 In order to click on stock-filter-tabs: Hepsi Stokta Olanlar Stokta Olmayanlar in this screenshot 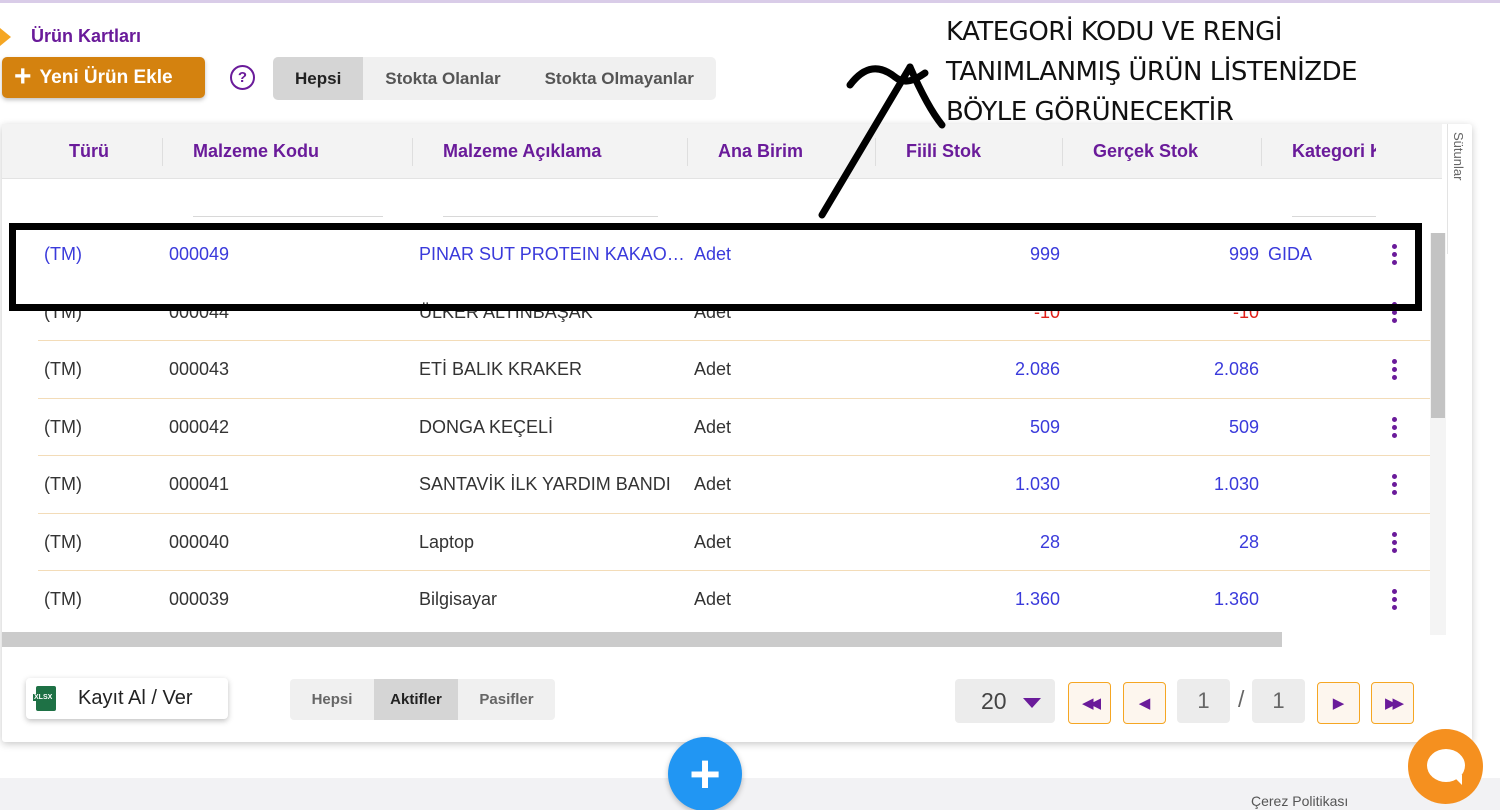, I will do `click(494, 78)`.